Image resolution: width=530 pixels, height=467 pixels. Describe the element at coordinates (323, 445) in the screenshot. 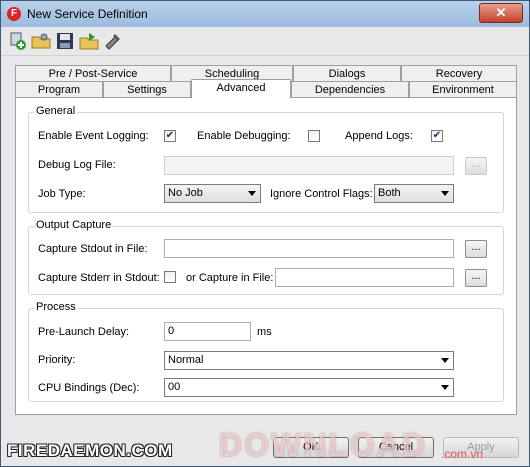

I see `download-watermark: DOWNLOAD` at that location.